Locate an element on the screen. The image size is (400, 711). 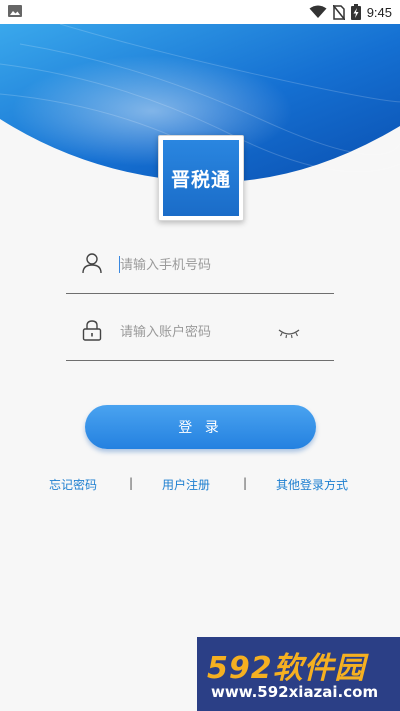
app-logo-tile: 晋税通 is located at coordinates (201, 178).